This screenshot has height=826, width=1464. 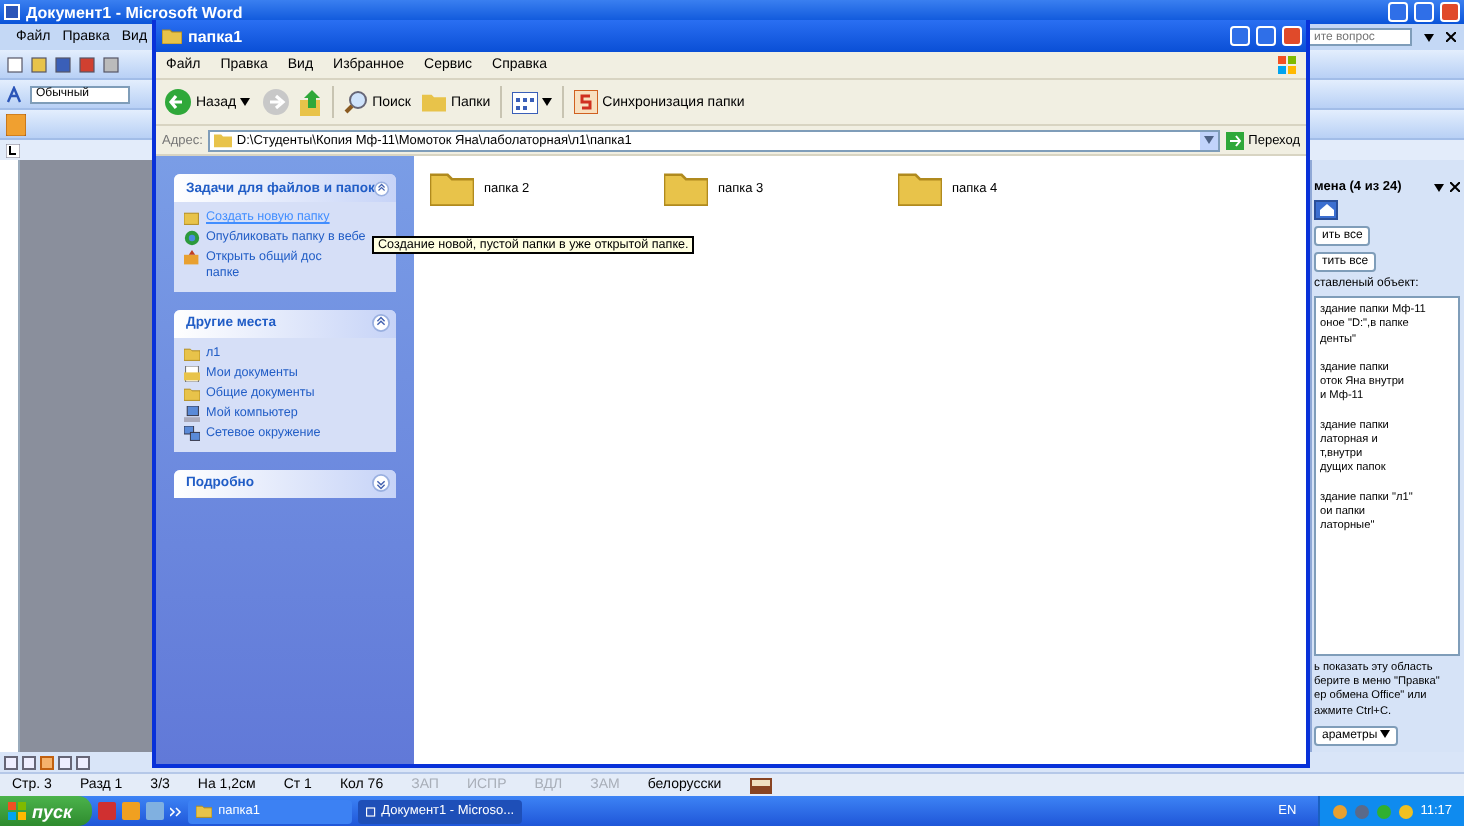 What do you see at coordinates (1424, 12) in the screenshot?
I see `restore-button` at bounding box center [1424, 12].